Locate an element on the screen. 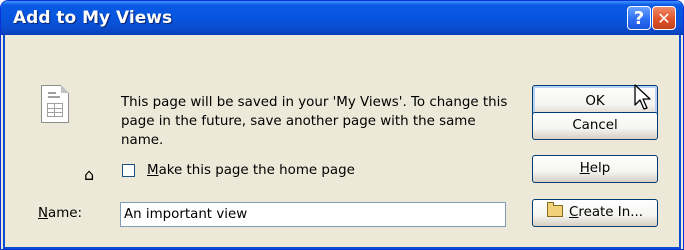  home-page-checkbox-label: Make this page the home page is located at coordinates (251, 170).